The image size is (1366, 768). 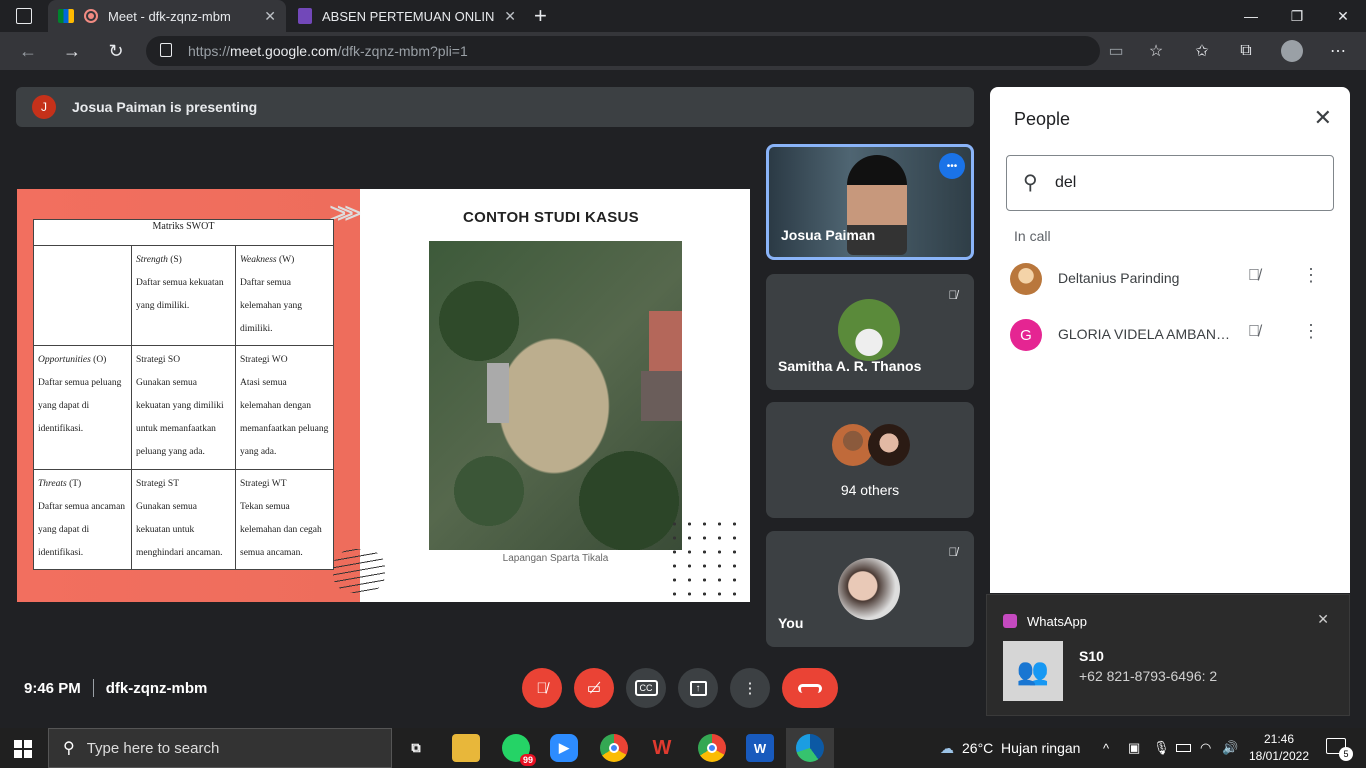 What do you see at coordinates (209, 51) in the screenshot?
I see `url-prefix: https://` at bounding box center [209, 51].